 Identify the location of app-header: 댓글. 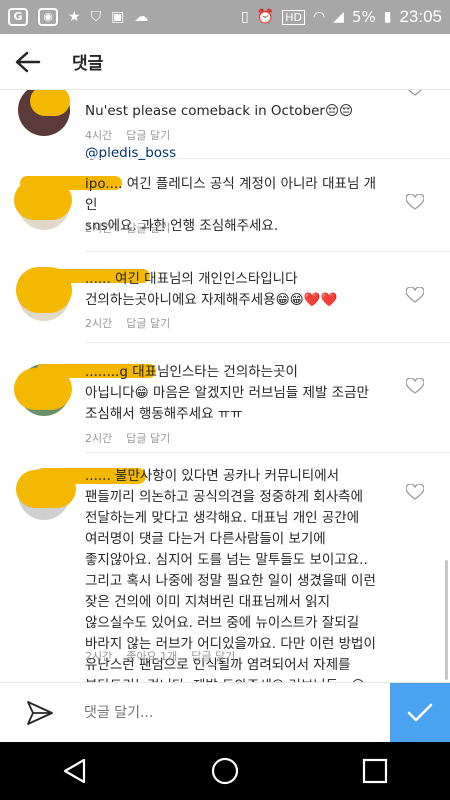
(225, 62).